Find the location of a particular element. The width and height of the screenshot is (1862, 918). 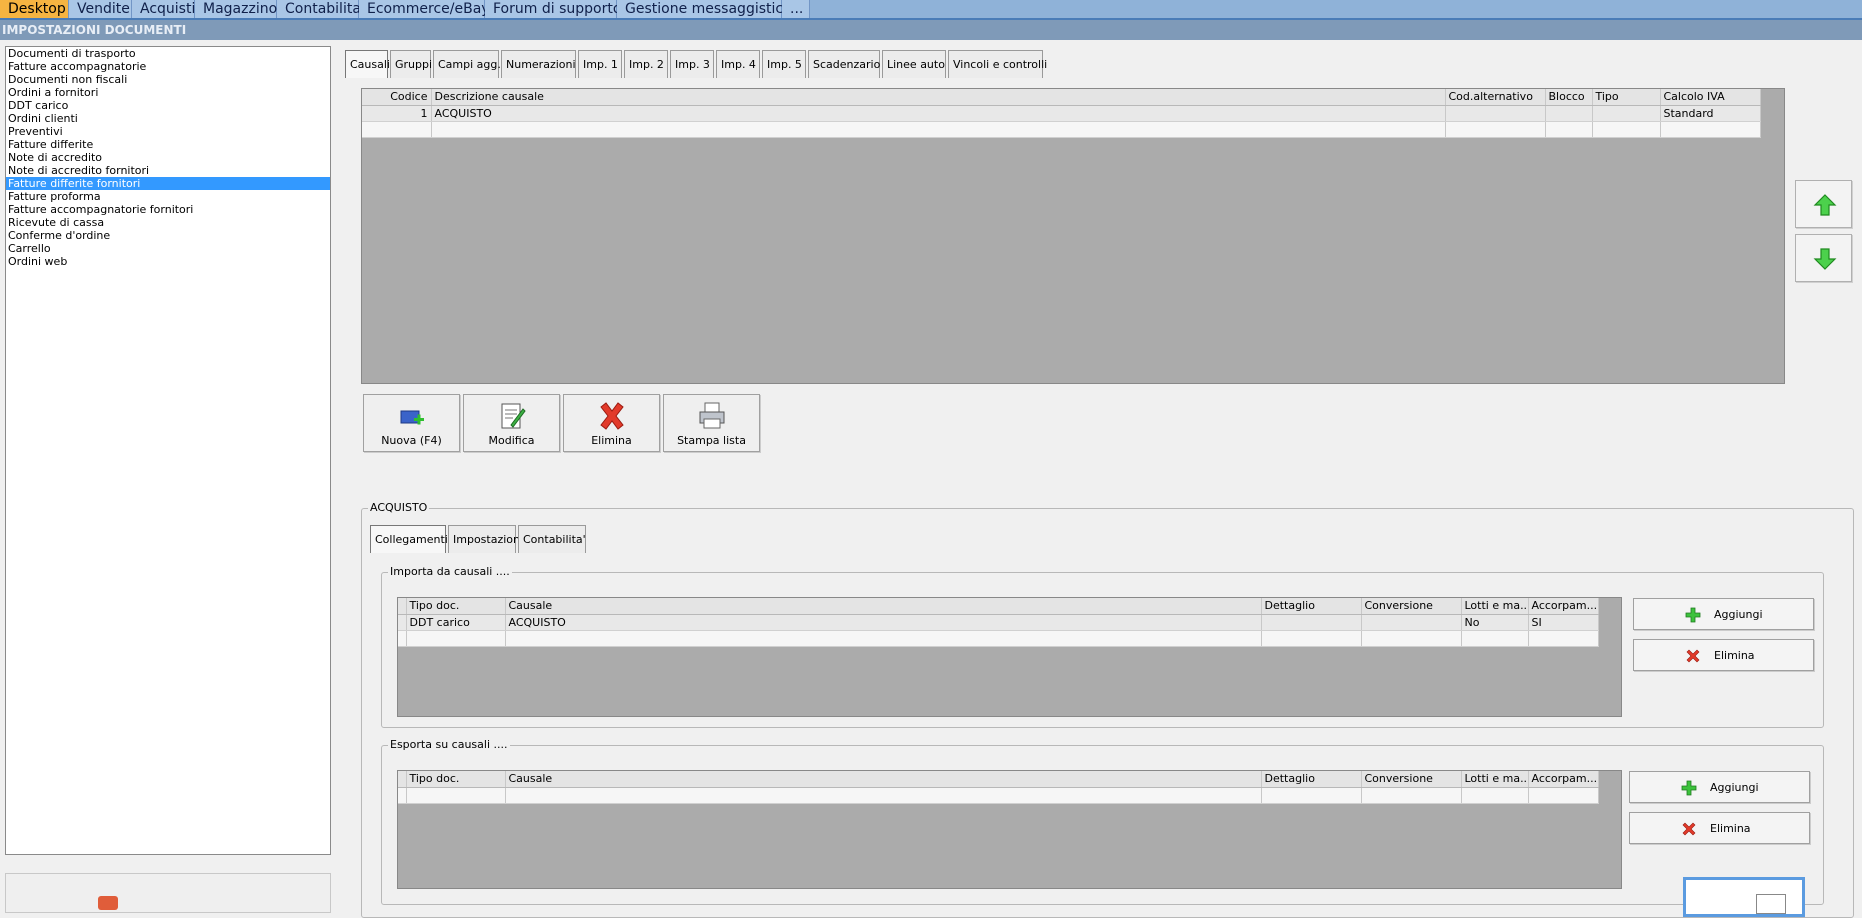

doc-list-item: Ordini clienti is located at coordinates (168, 118).